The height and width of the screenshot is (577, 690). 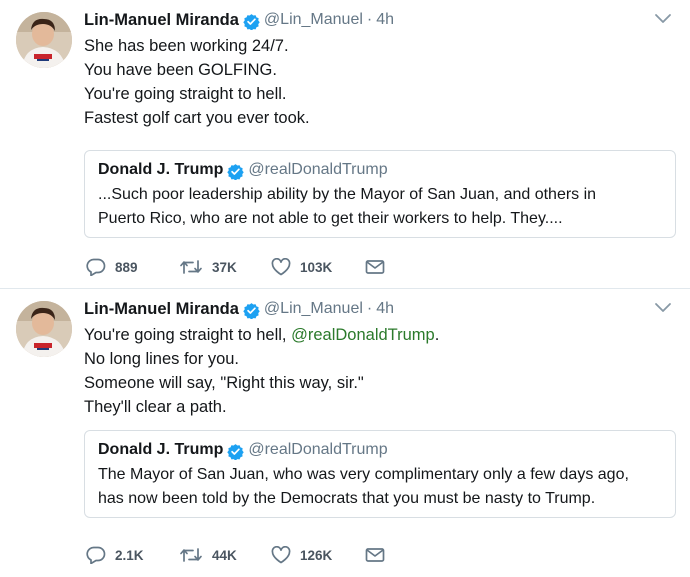 I want to click on tweet-line: No long lines for you., so click(x=162, y=359).